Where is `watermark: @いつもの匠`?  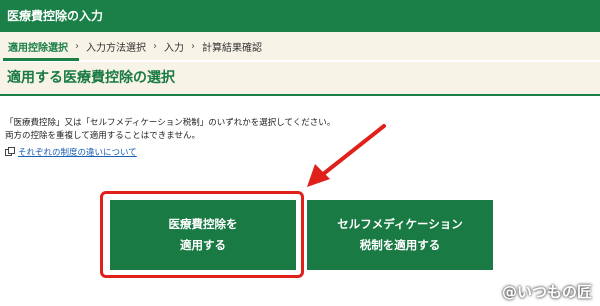 watermark: @いつもの匠 is located at coordinates (546, 292).